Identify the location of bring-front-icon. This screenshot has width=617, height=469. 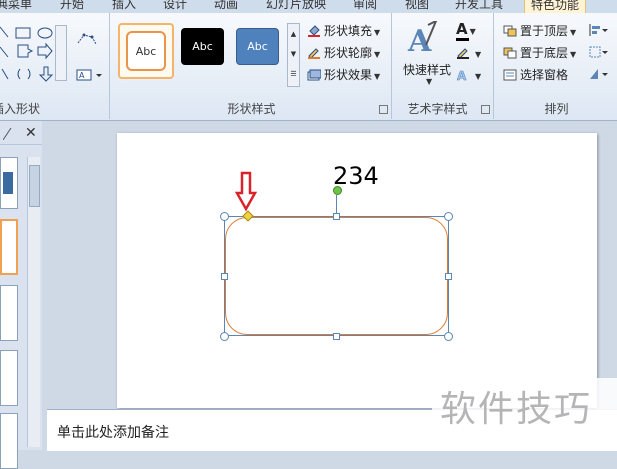
(510, 31).